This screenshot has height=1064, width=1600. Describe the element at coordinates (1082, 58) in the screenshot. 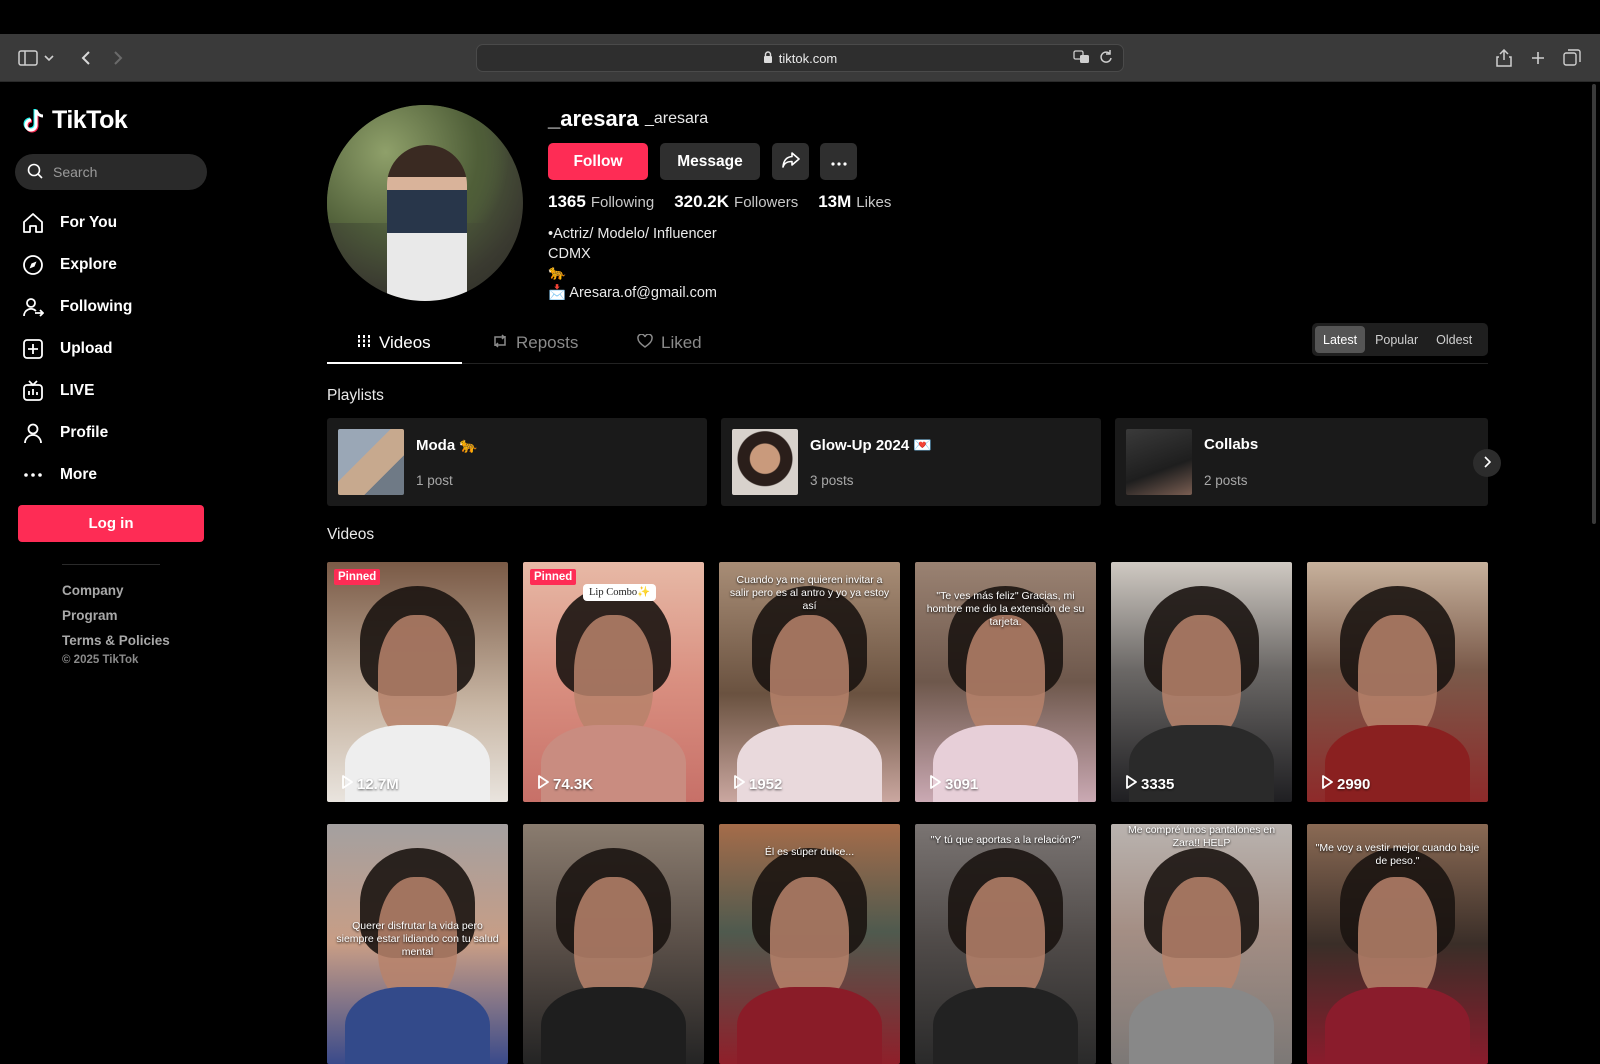

I see `translate-icon` at that location.